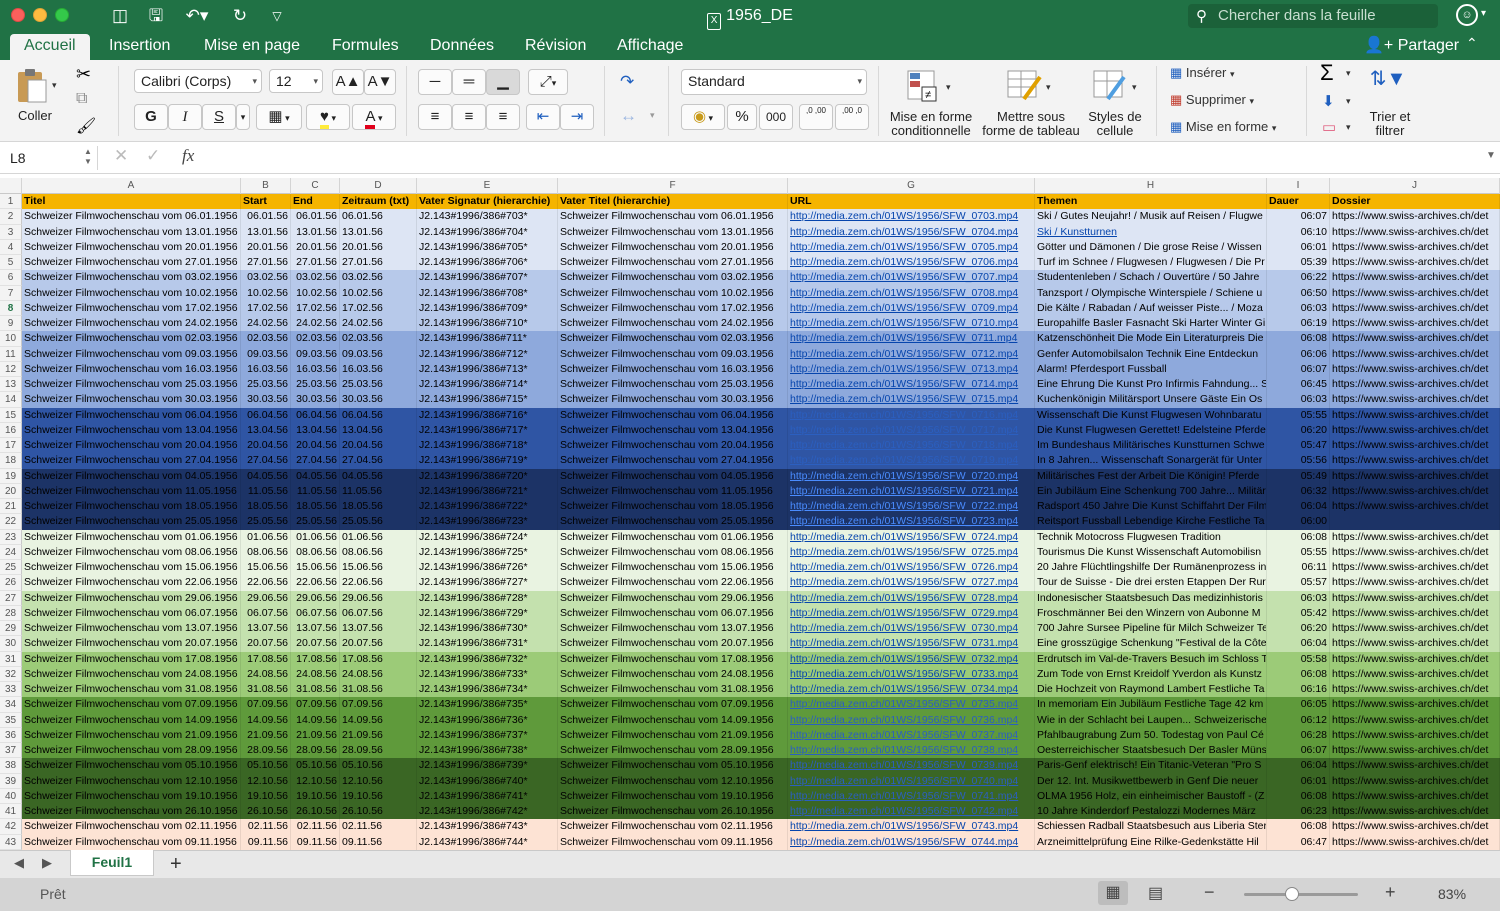  I want to click on table-cell: J2.143#1996/386#719*, so click(487, 461).